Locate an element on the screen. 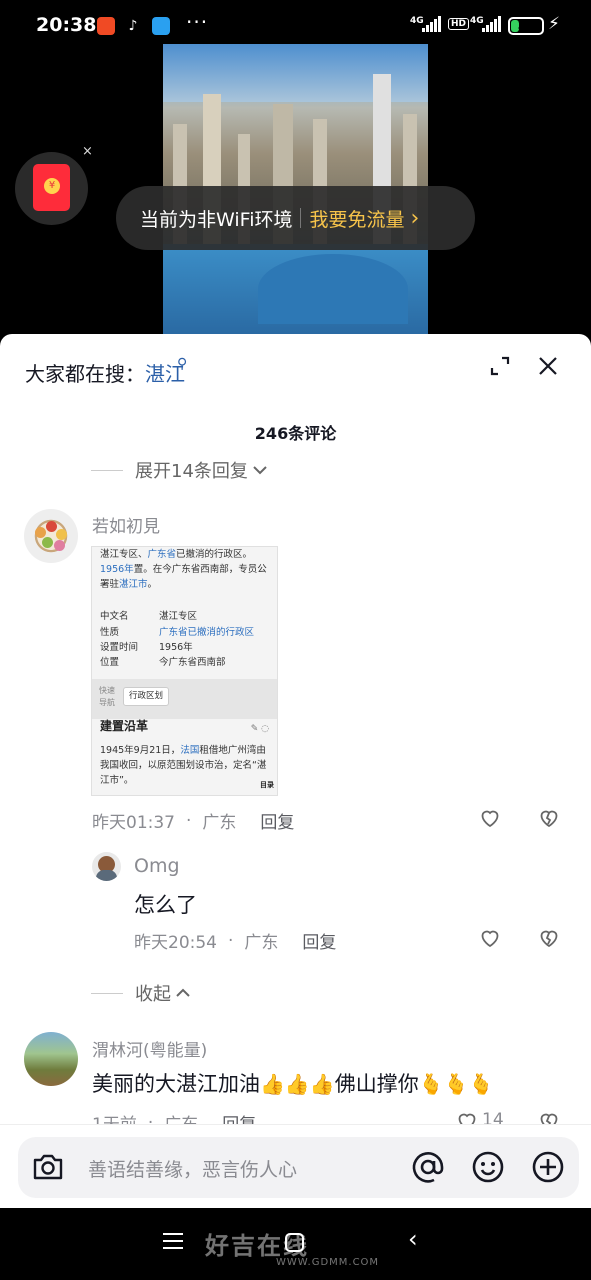  system-nav-bar: 好吉在线 WWW.GDMM.COM ‹ is located at coordinates (295, 1244).